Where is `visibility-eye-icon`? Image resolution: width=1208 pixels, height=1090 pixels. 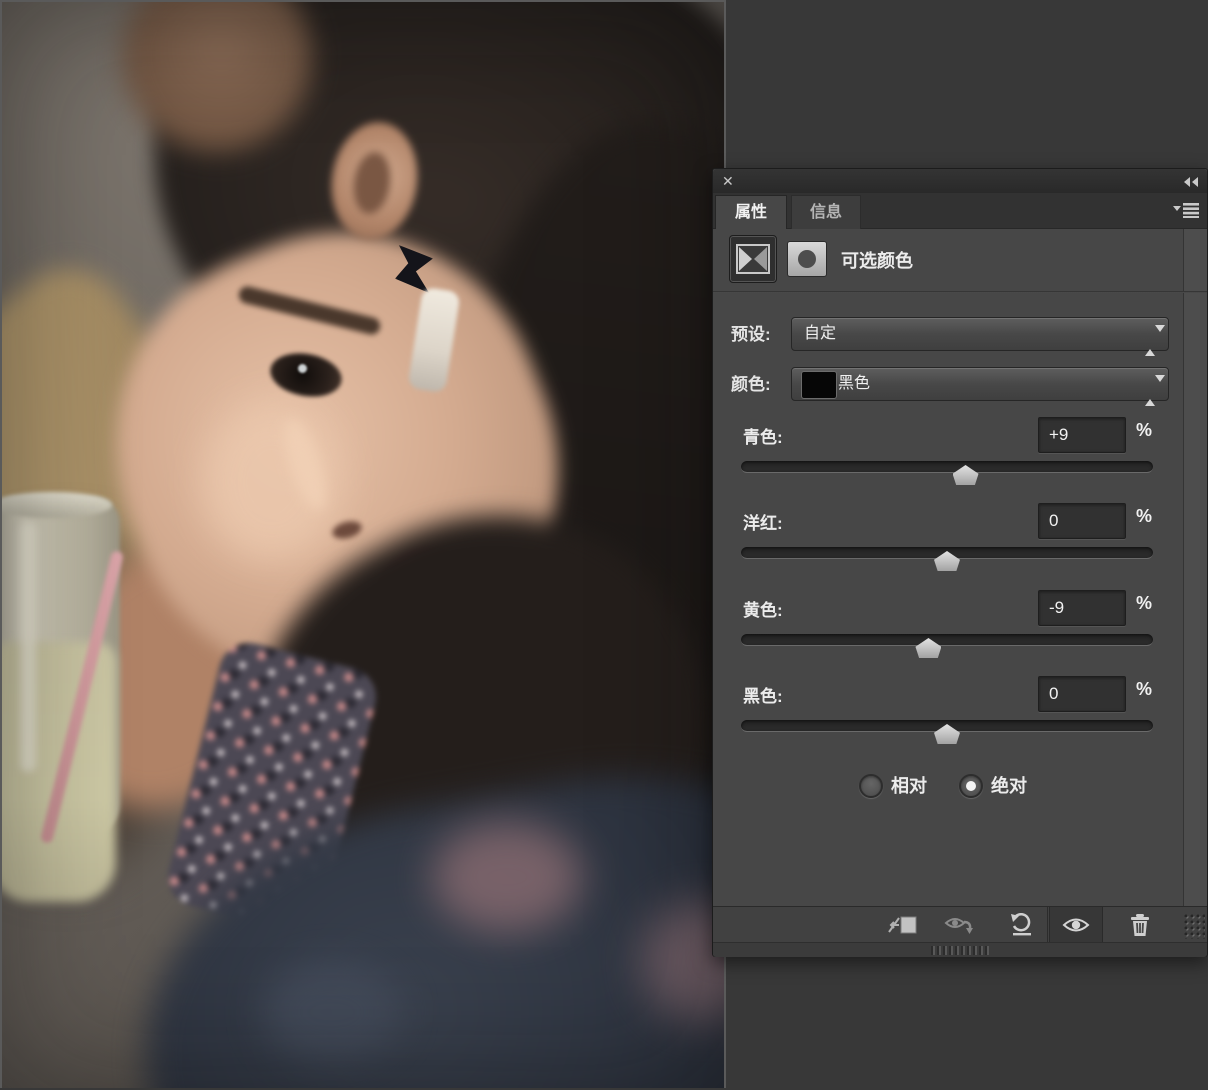 visibility-eye-icon is located at coordinates (1076, 925).